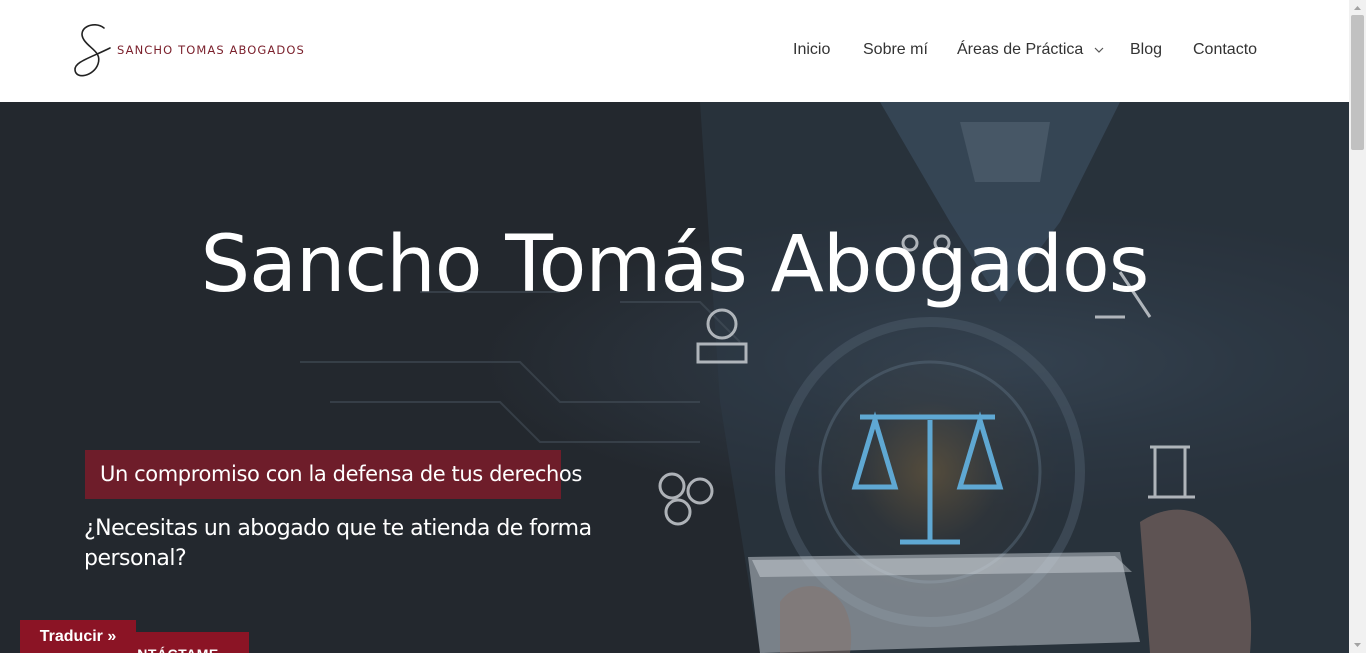 This screenshot has height=654, width=1366. Describe the element at coordinates (78, 636) in the screenshot. I see `translate-button: Traducir »` at that location.